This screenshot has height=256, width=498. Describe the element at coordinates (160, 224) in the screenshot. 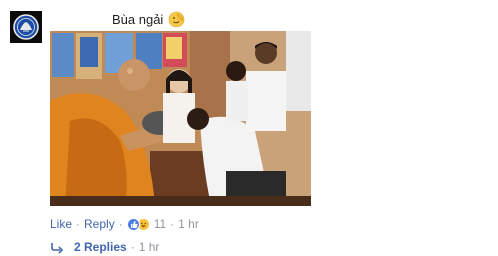

I see `reaction-count: 11` at that location.